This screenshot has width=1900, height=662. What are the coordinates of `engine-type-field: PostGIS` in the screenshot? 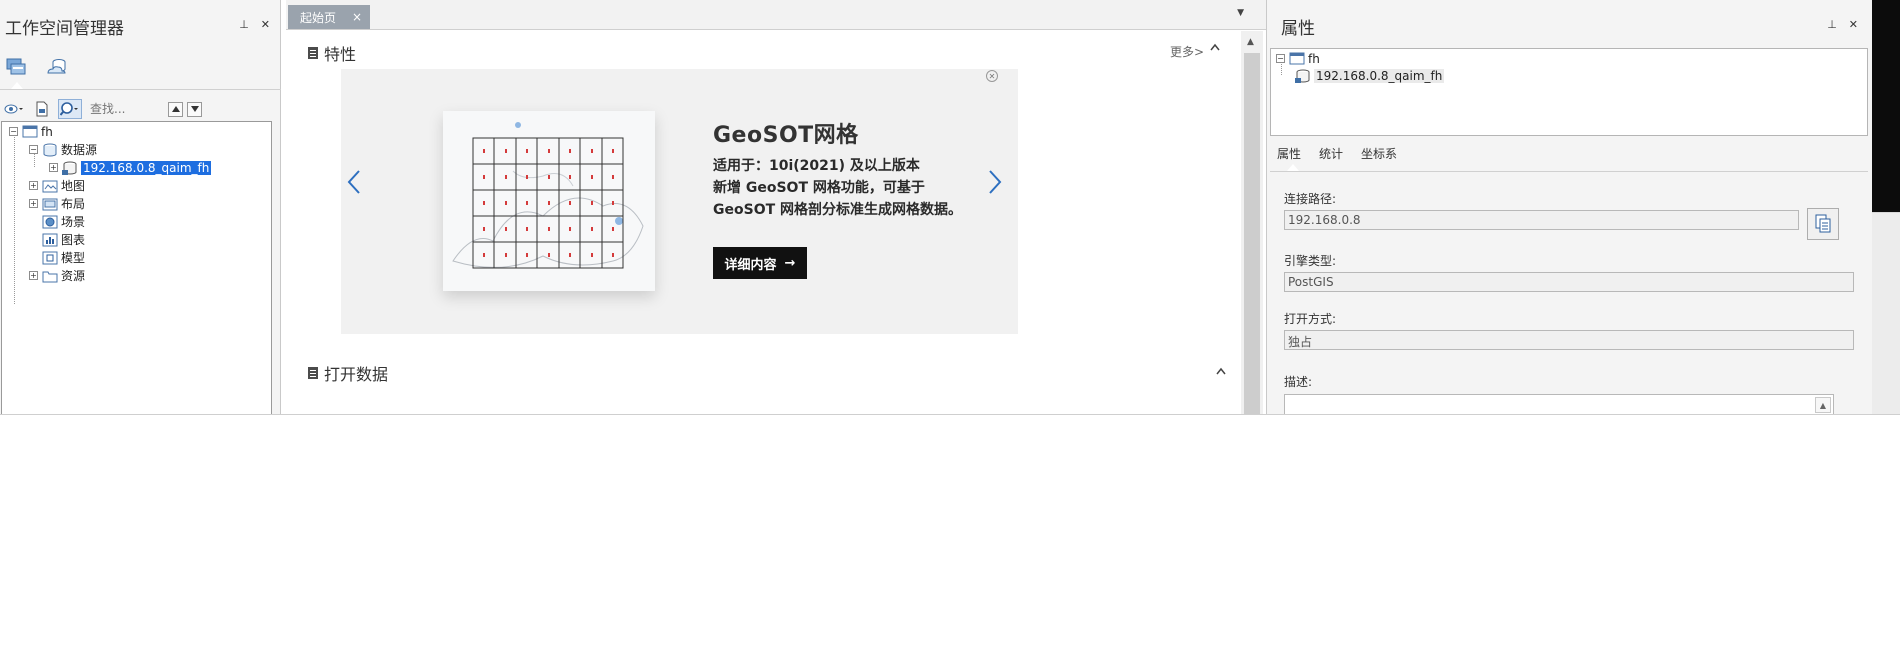 It's located at (1569, 282).